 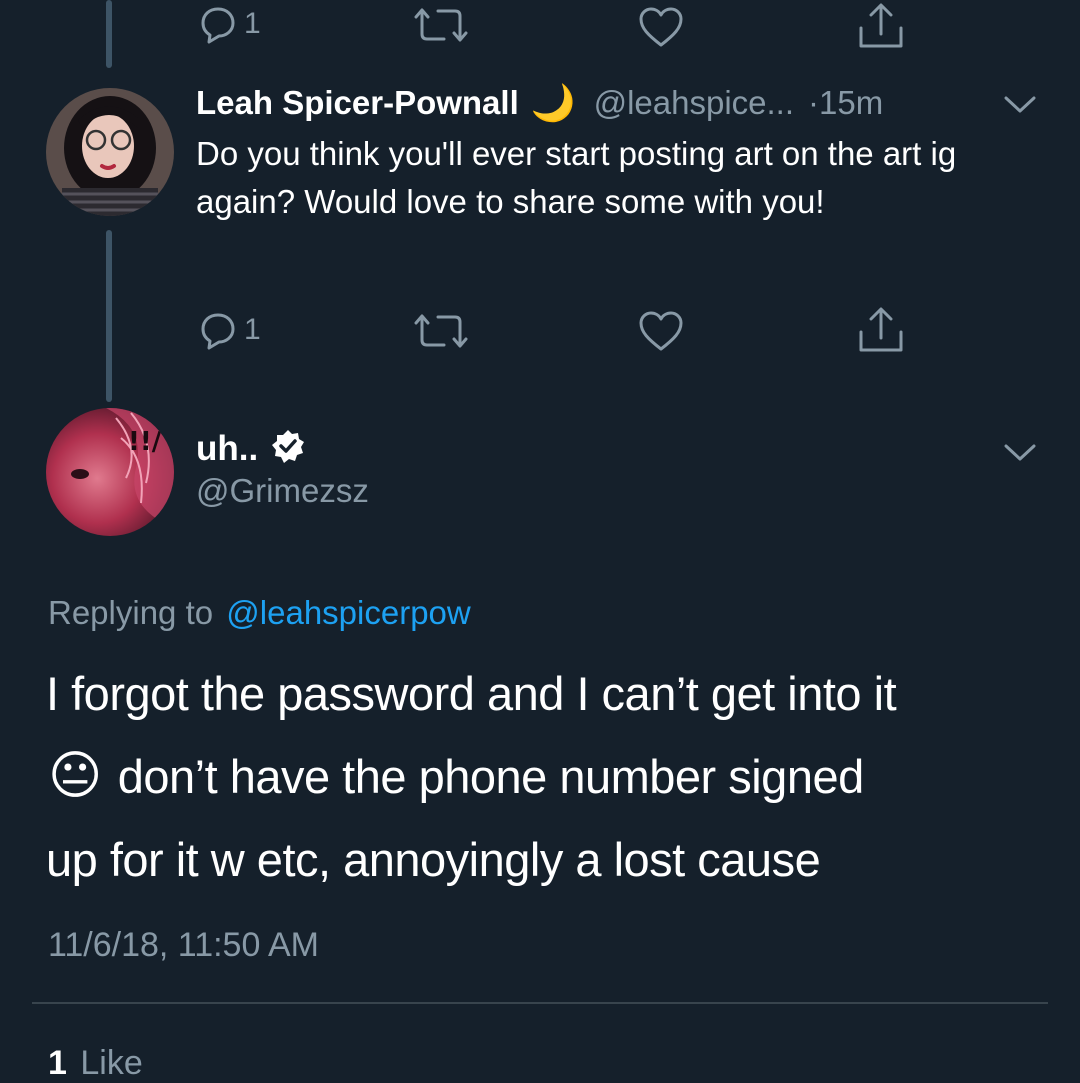 What do you see at coordinates (109, 316) in the screenshot?
I see `thread-connector-middle` at bounding box center [109, 316].